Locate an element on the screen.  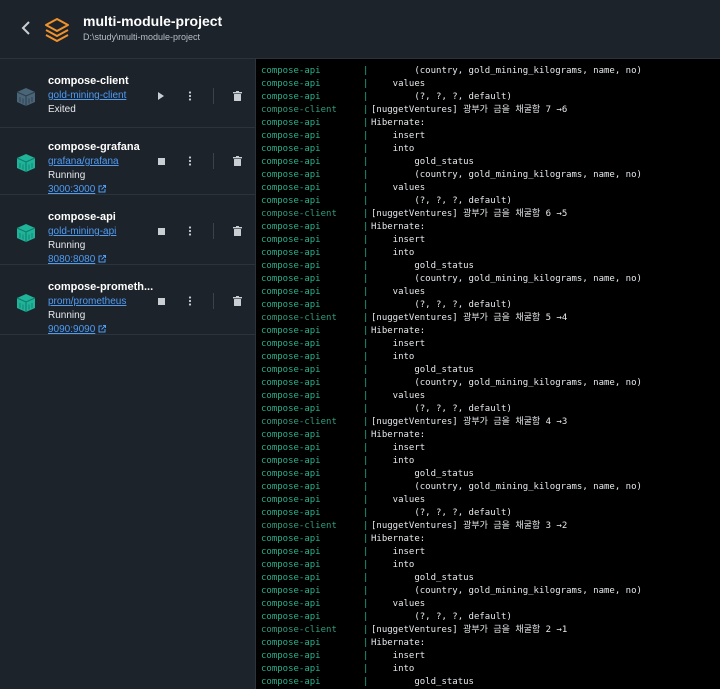
external-link-icon is located at coordinates (102, 329).